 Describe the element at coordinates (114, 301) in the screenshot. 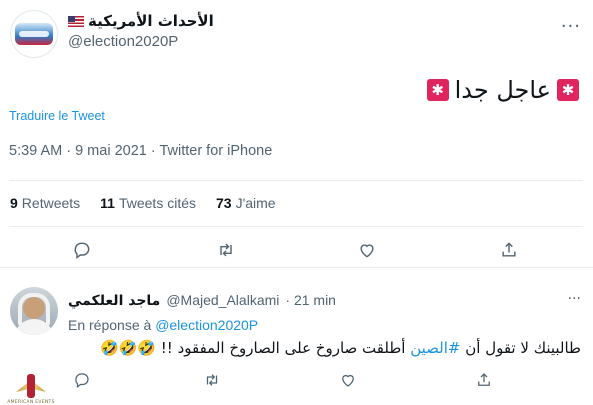

I see `reply-display-name: ماجد العلكمي` at that location.